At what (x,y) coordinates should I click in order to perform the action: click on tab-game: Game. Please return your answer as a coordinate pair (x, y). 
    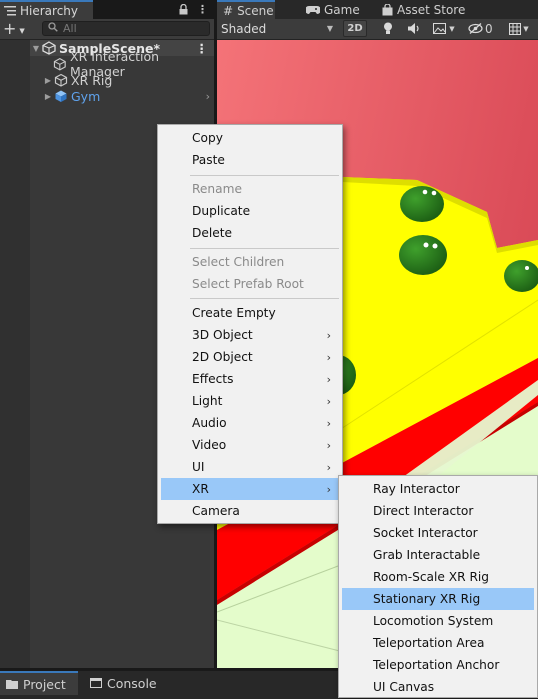
    Looking at the image, I should click on (330, 9).